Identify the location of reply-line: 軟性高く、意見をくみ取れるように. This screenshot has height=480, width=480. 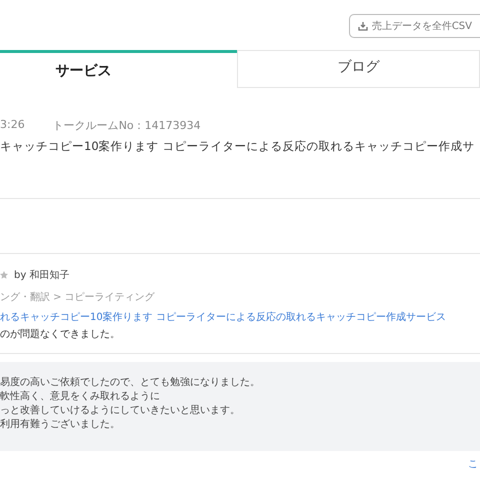
(80, 396).